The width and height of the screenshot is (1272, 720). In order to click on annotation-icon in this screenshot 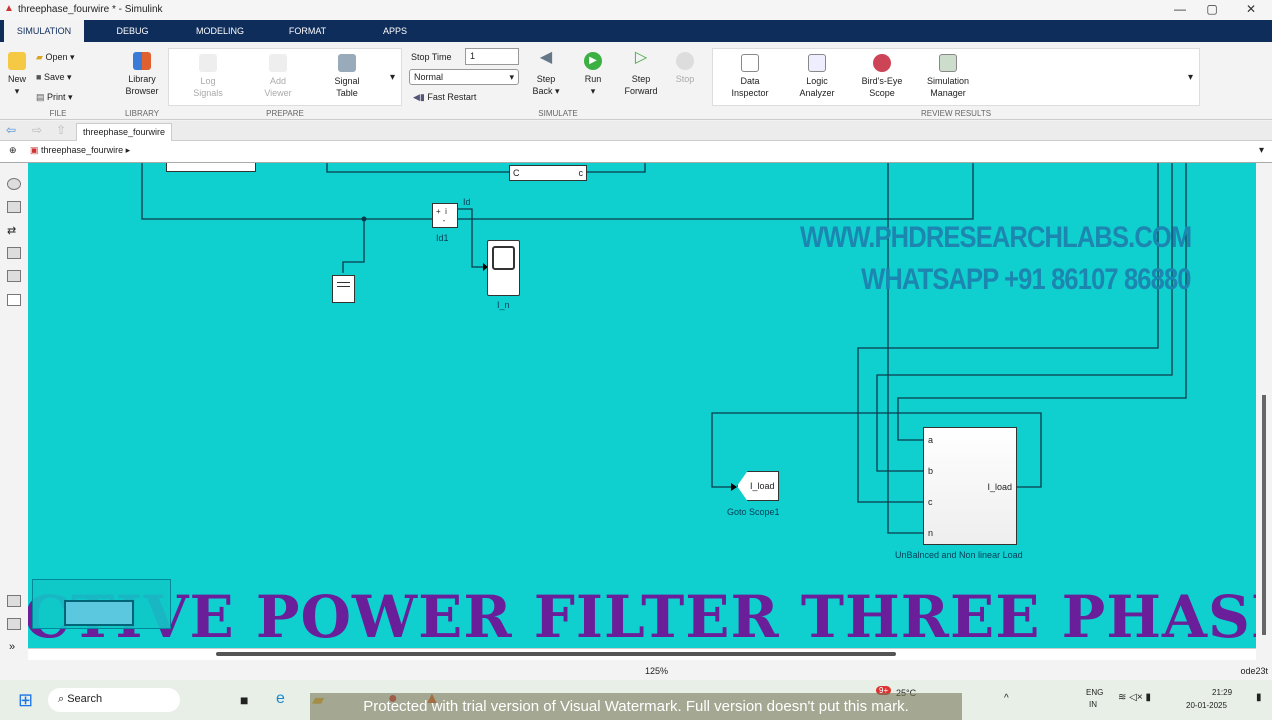, I will do `click(14, 276)`.